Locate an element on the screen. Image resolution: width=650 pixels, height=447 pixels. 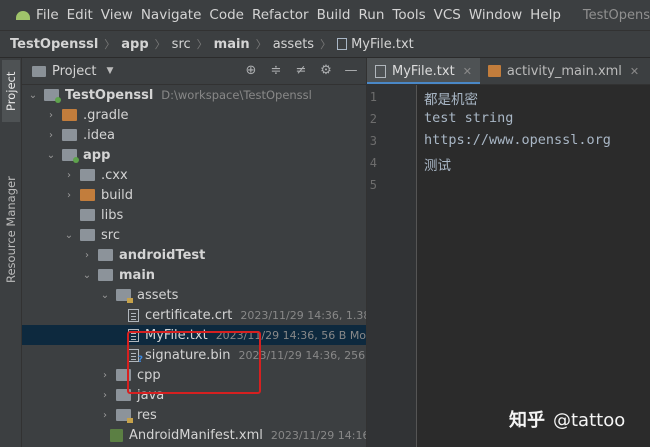
manifest-file-icon is located at coordinates (116, 435).